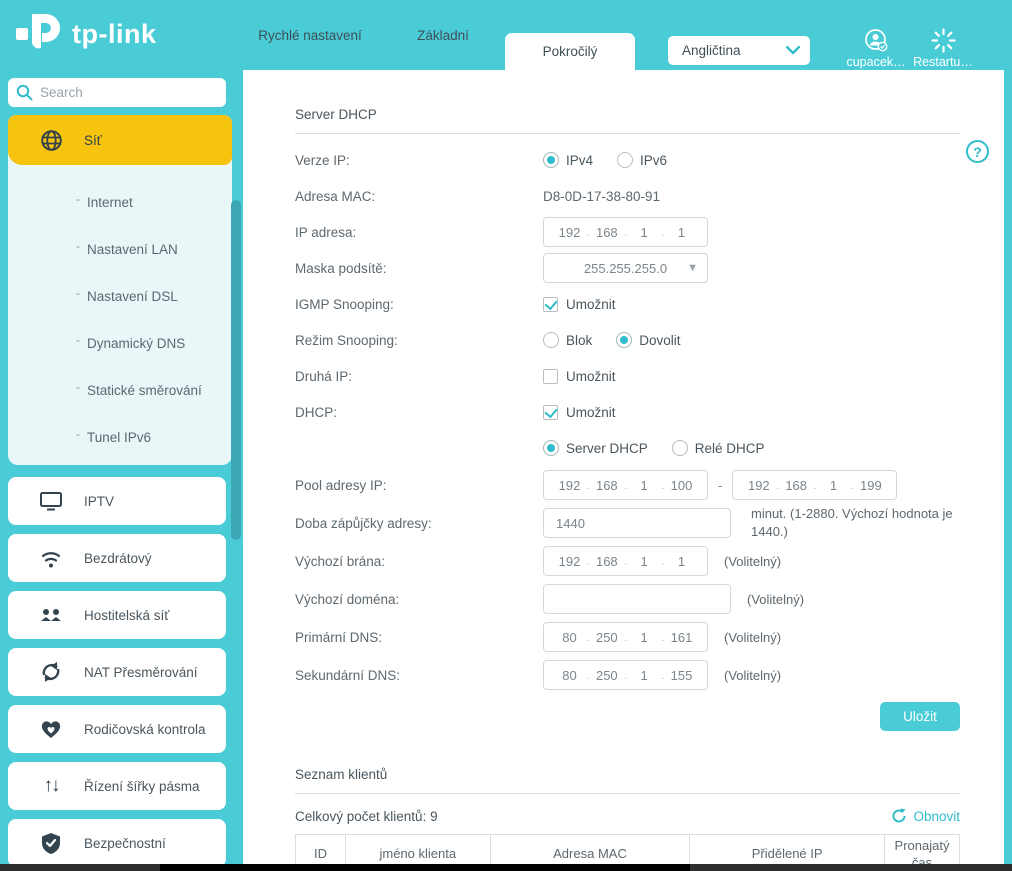 This screenshot has height=871, width=1012. Describe the element at coordinates (117, 558) in the screenshot. I see `sidebar-item-wireless: Bezdrátový` at that location.